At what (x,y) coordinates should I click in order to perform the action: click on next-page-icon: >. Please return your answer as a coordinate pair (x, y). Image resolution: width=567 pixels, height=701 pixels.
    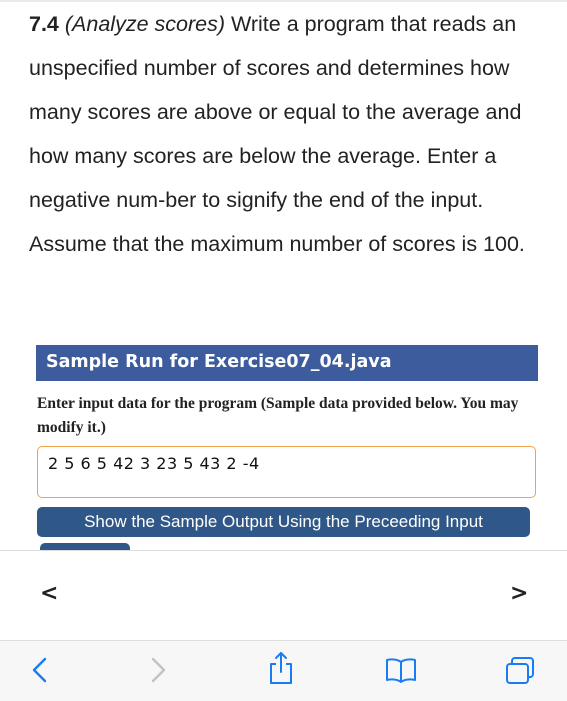
    Looking at the image, I should click on (519, 593).